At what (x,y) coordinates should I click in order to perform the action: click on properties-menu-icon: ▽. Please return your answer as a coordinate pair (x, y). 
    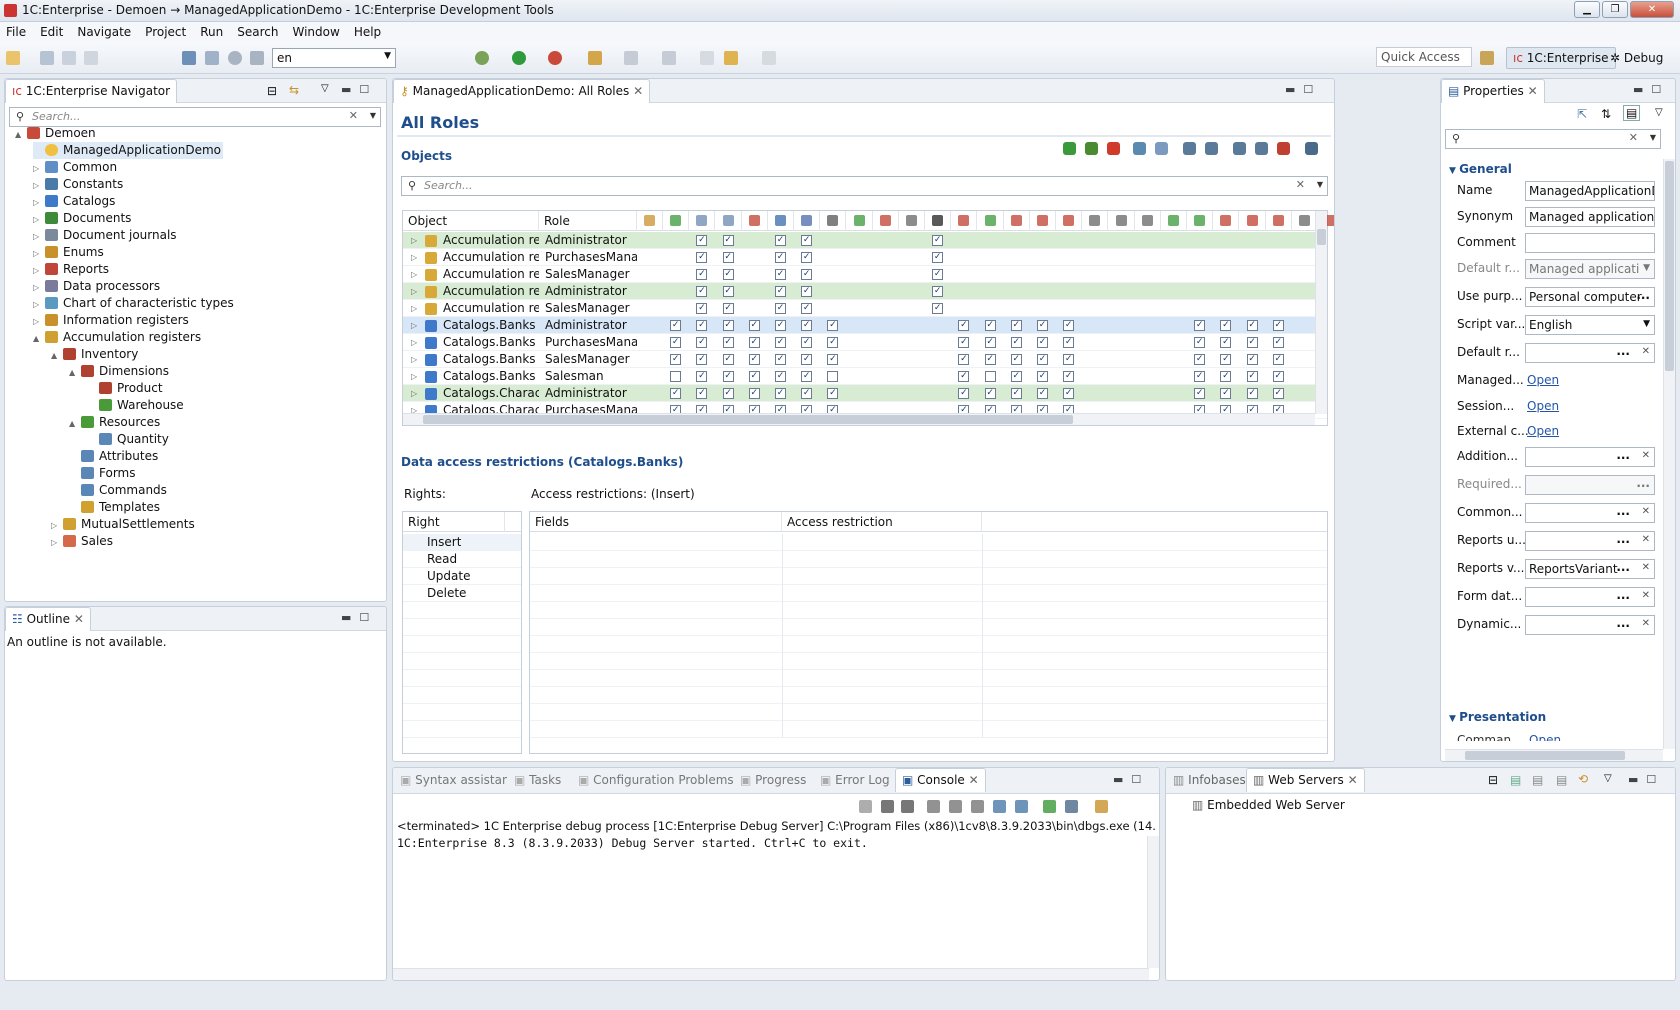
    Looking at the image, I should click on (1659, 112).